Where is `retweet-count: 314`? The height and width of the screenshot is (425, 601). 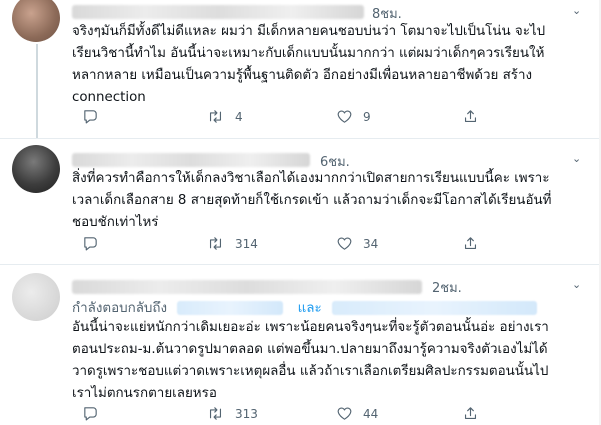
retweet-count: 314 is located at coordinates (246, 243).